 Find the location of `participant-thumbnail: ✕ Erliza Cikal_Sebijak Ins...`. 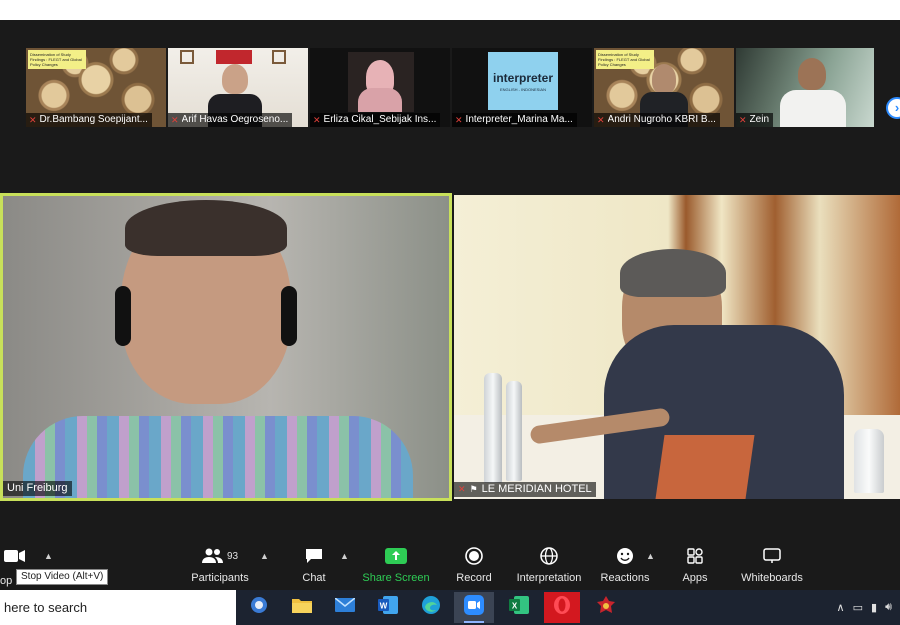

participant-thumbnail: ✕ Erliza Cikal_Sebijak Ins... is located at coordinates (380, 87).